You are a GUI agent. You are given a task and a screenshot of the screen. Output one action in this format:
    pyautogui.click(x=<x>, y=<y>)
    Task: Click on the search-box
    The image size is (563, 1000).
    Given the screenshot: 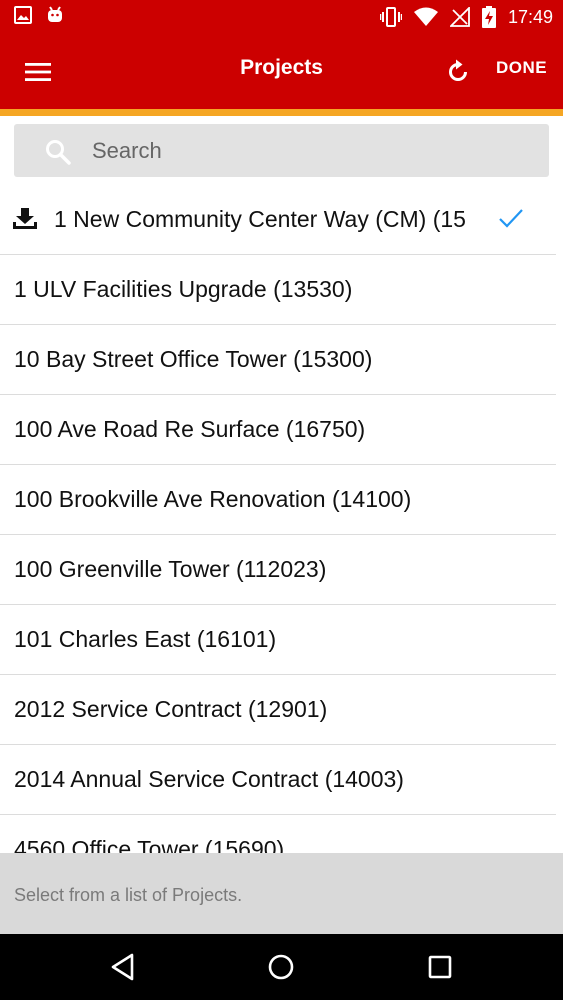 What is the action you would take?
    pyautogui.click(x=281, y=150)
    